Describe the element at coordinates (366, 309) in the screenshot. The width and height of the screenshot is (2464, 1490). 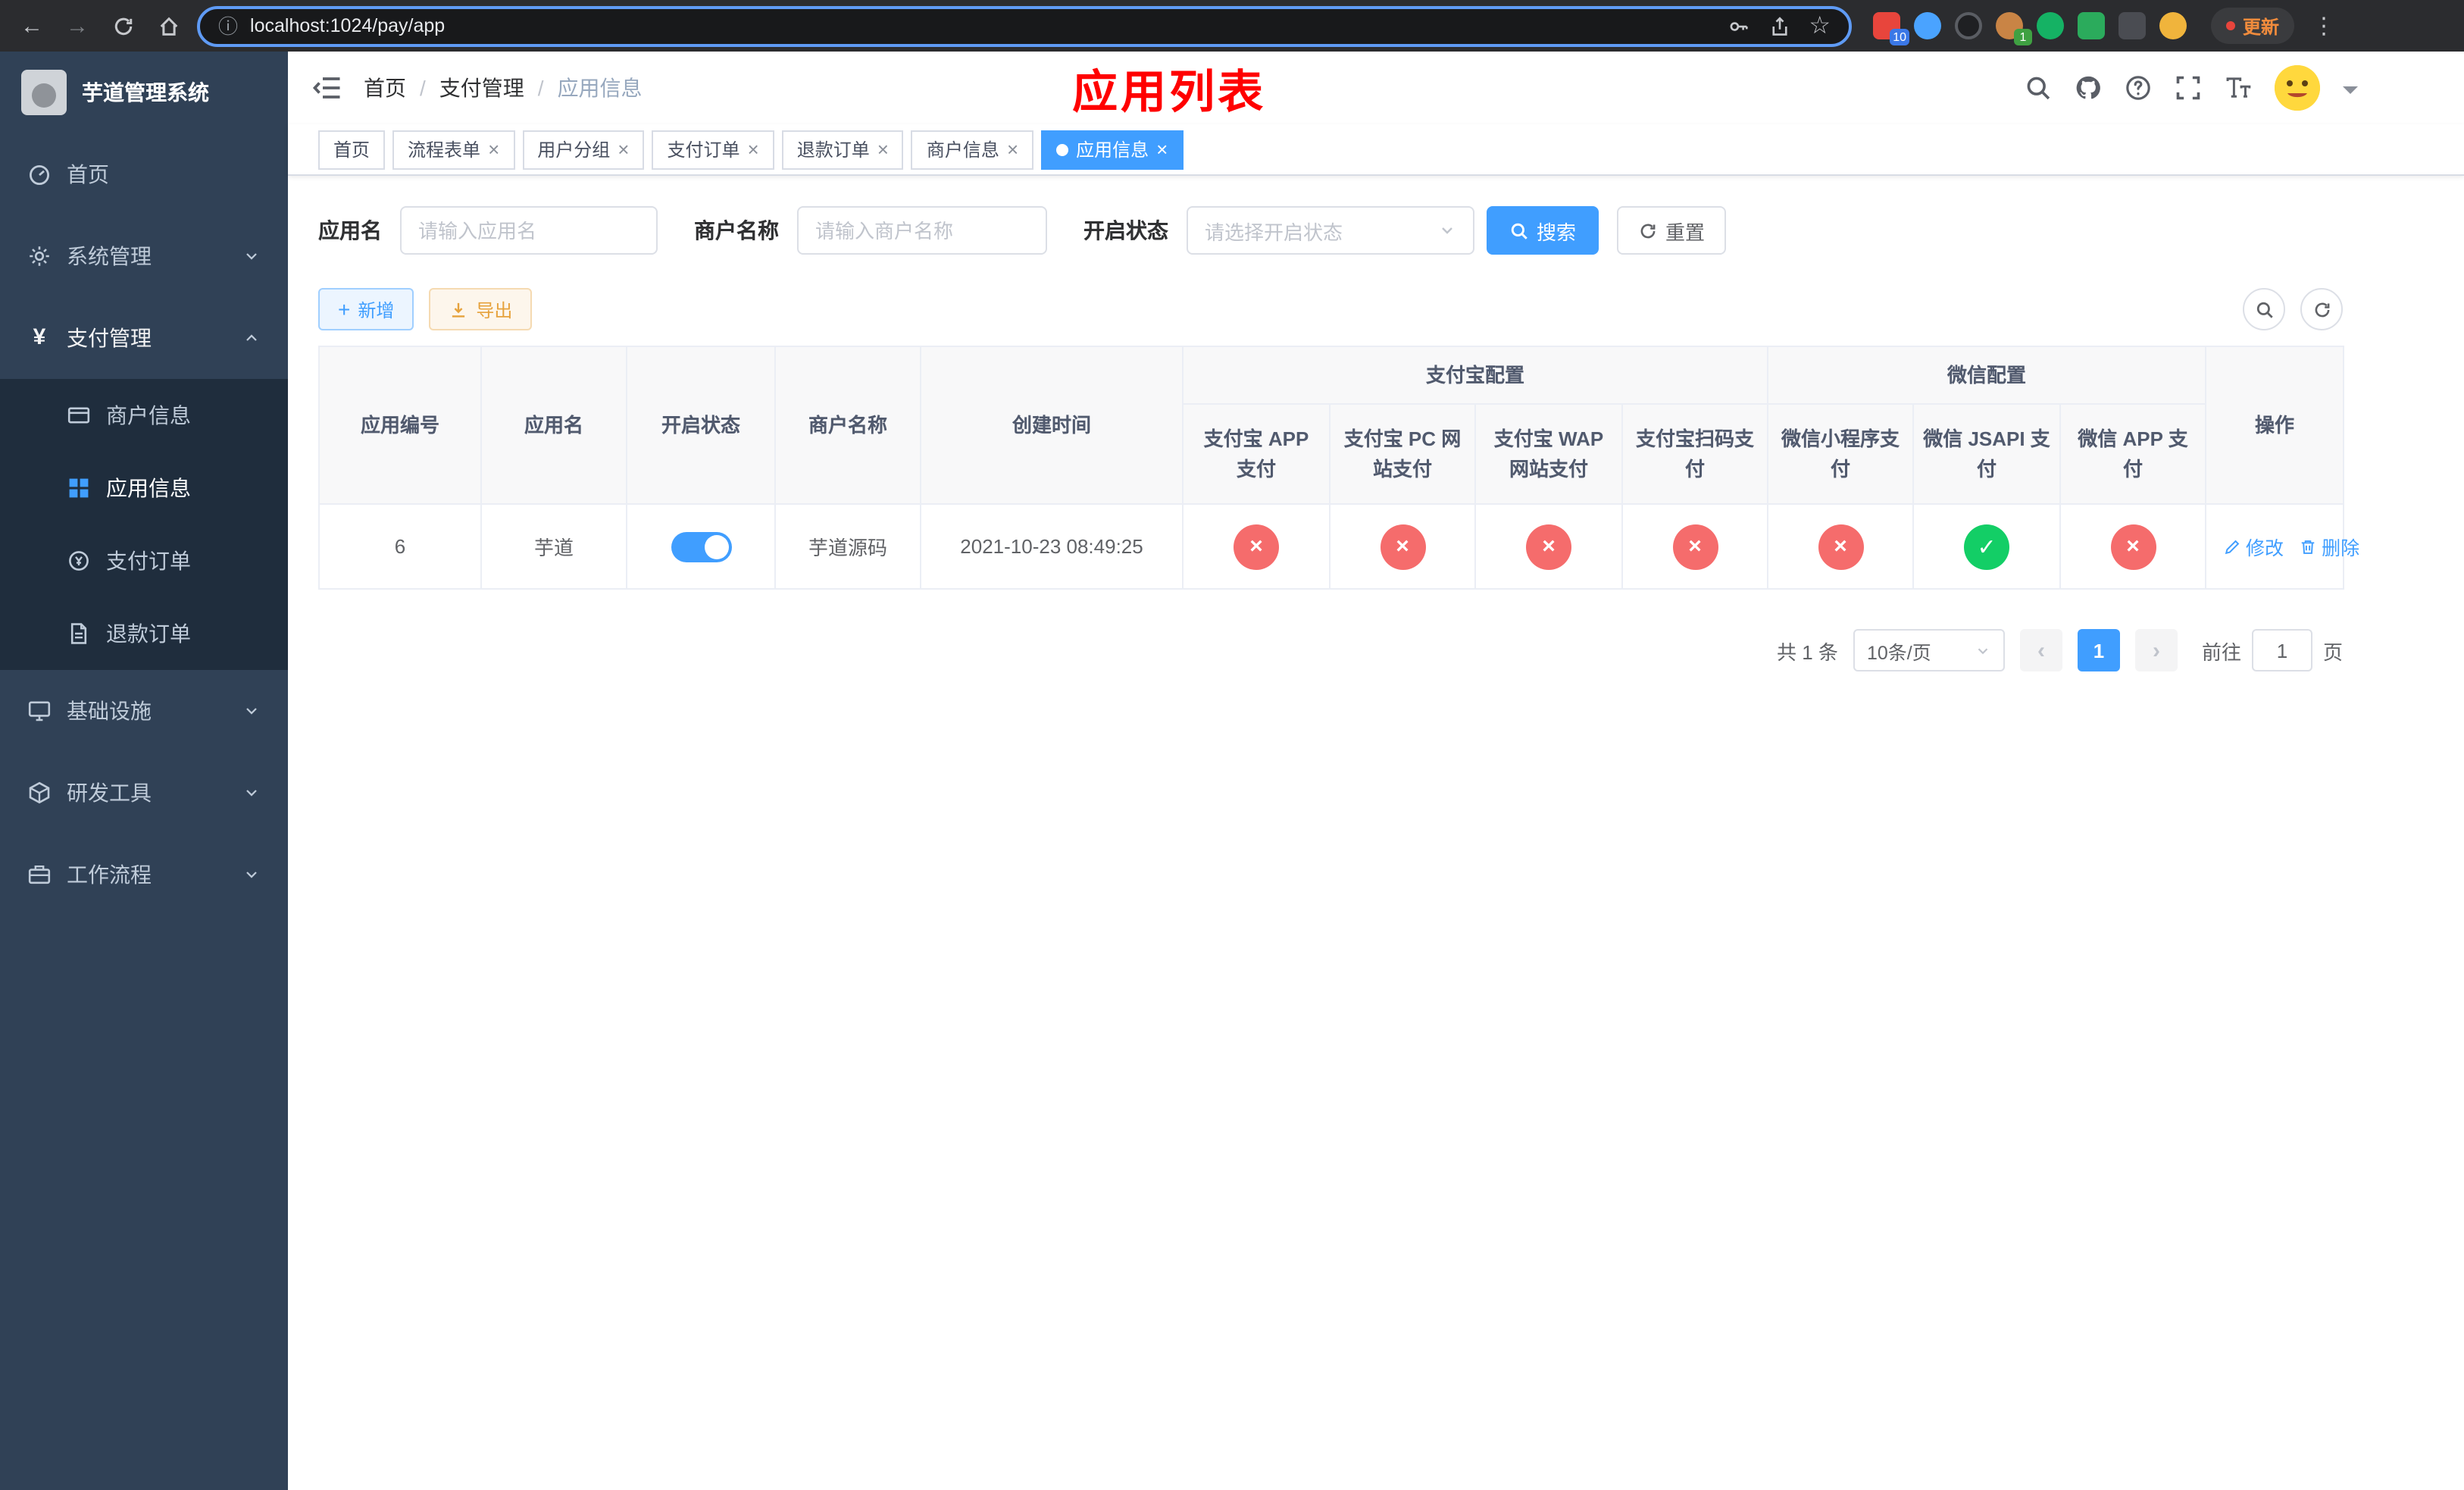
I see `add-button: + 新增` at that location.